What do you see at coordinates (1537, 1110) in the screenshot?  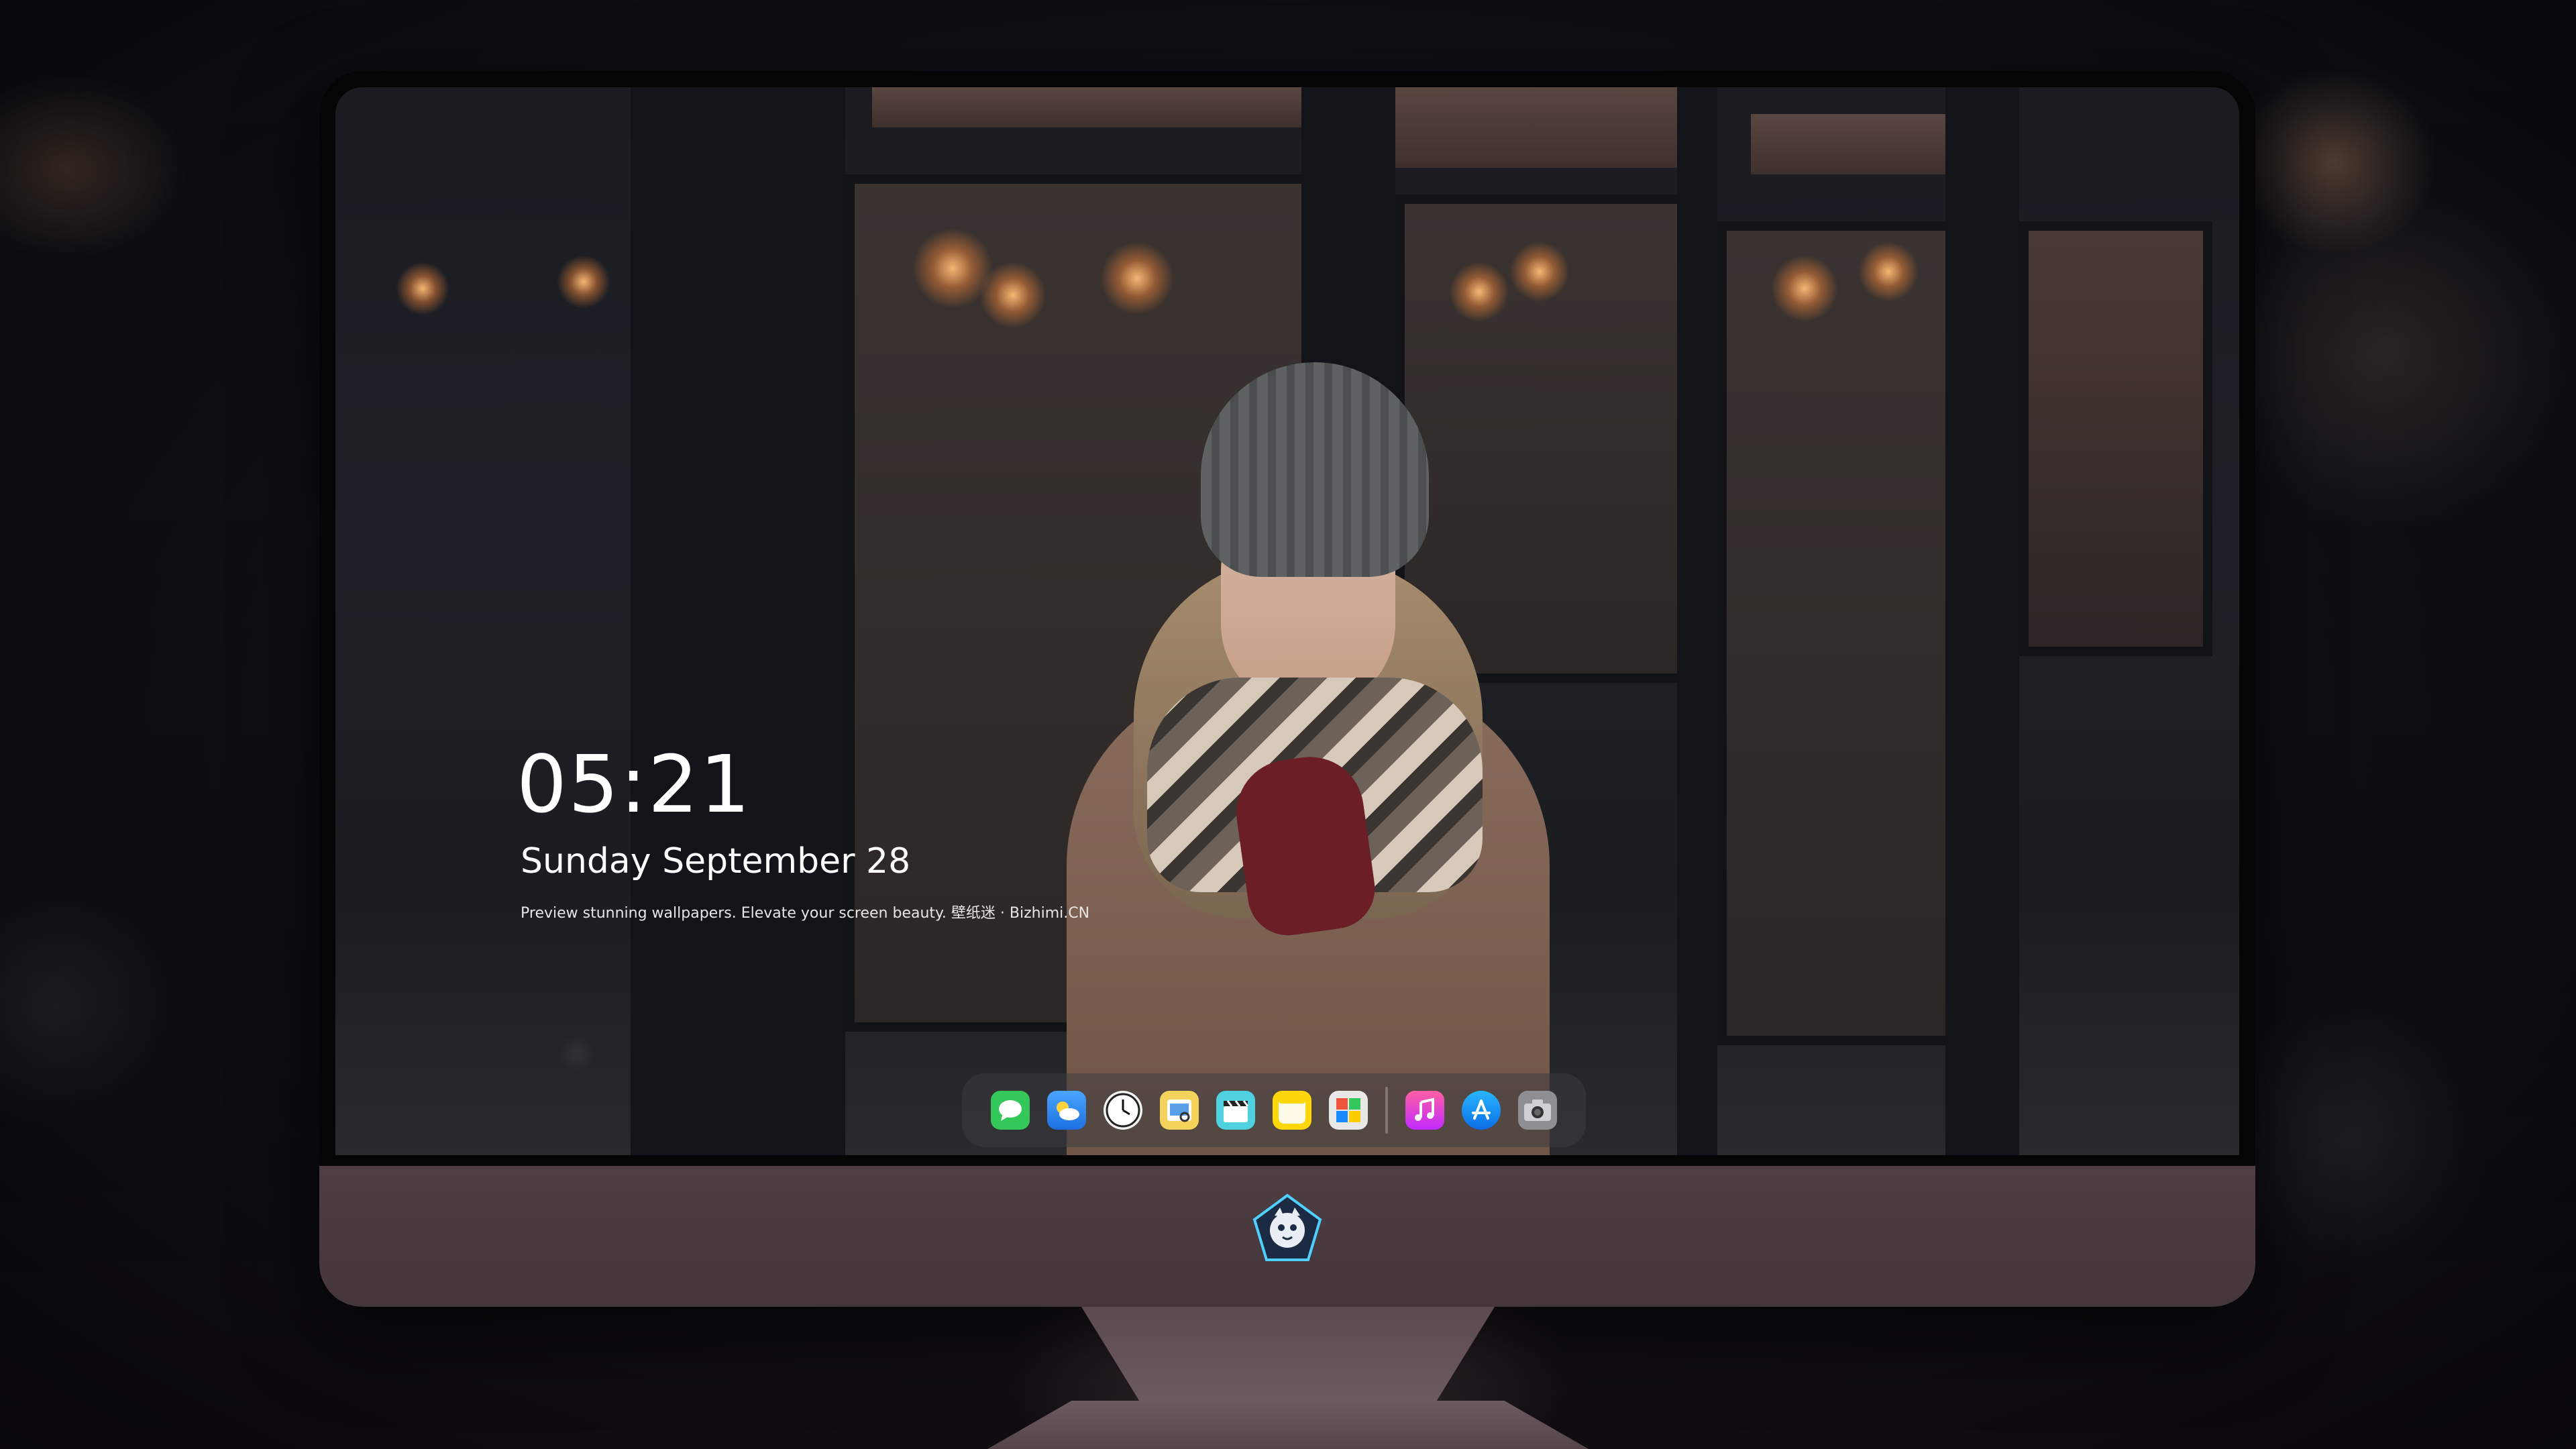 I see `camera-icon` at bounding box center [1537, 1110].